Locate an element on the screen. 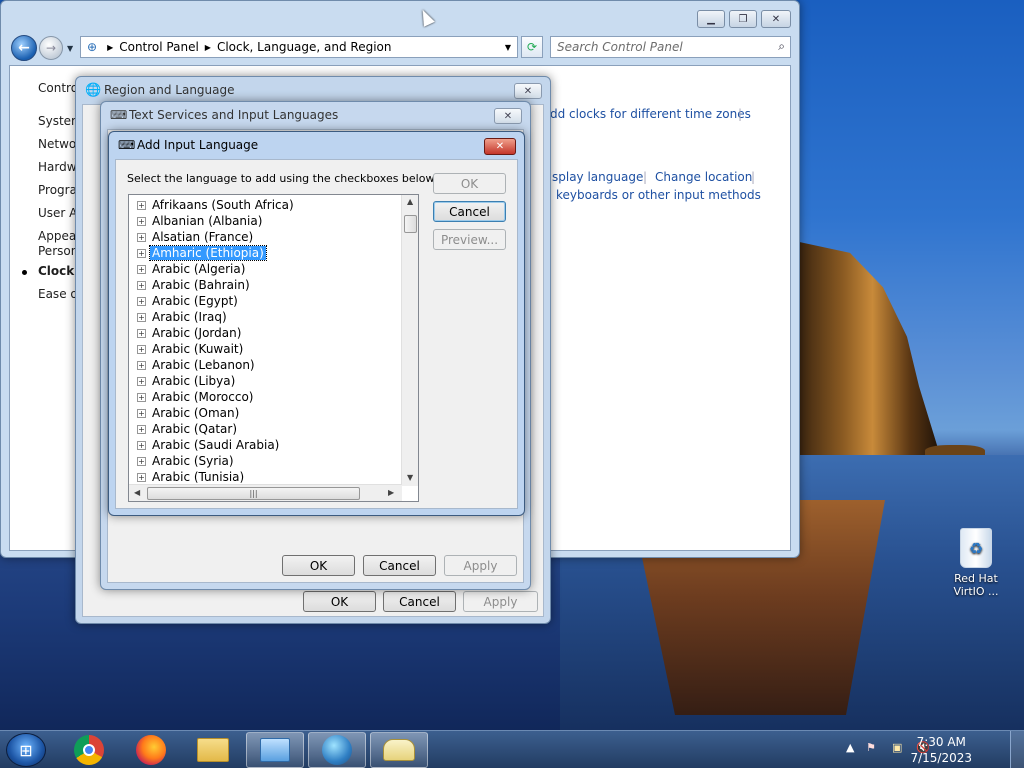  network-icon: ▣ is located at coordinates (897, 747).